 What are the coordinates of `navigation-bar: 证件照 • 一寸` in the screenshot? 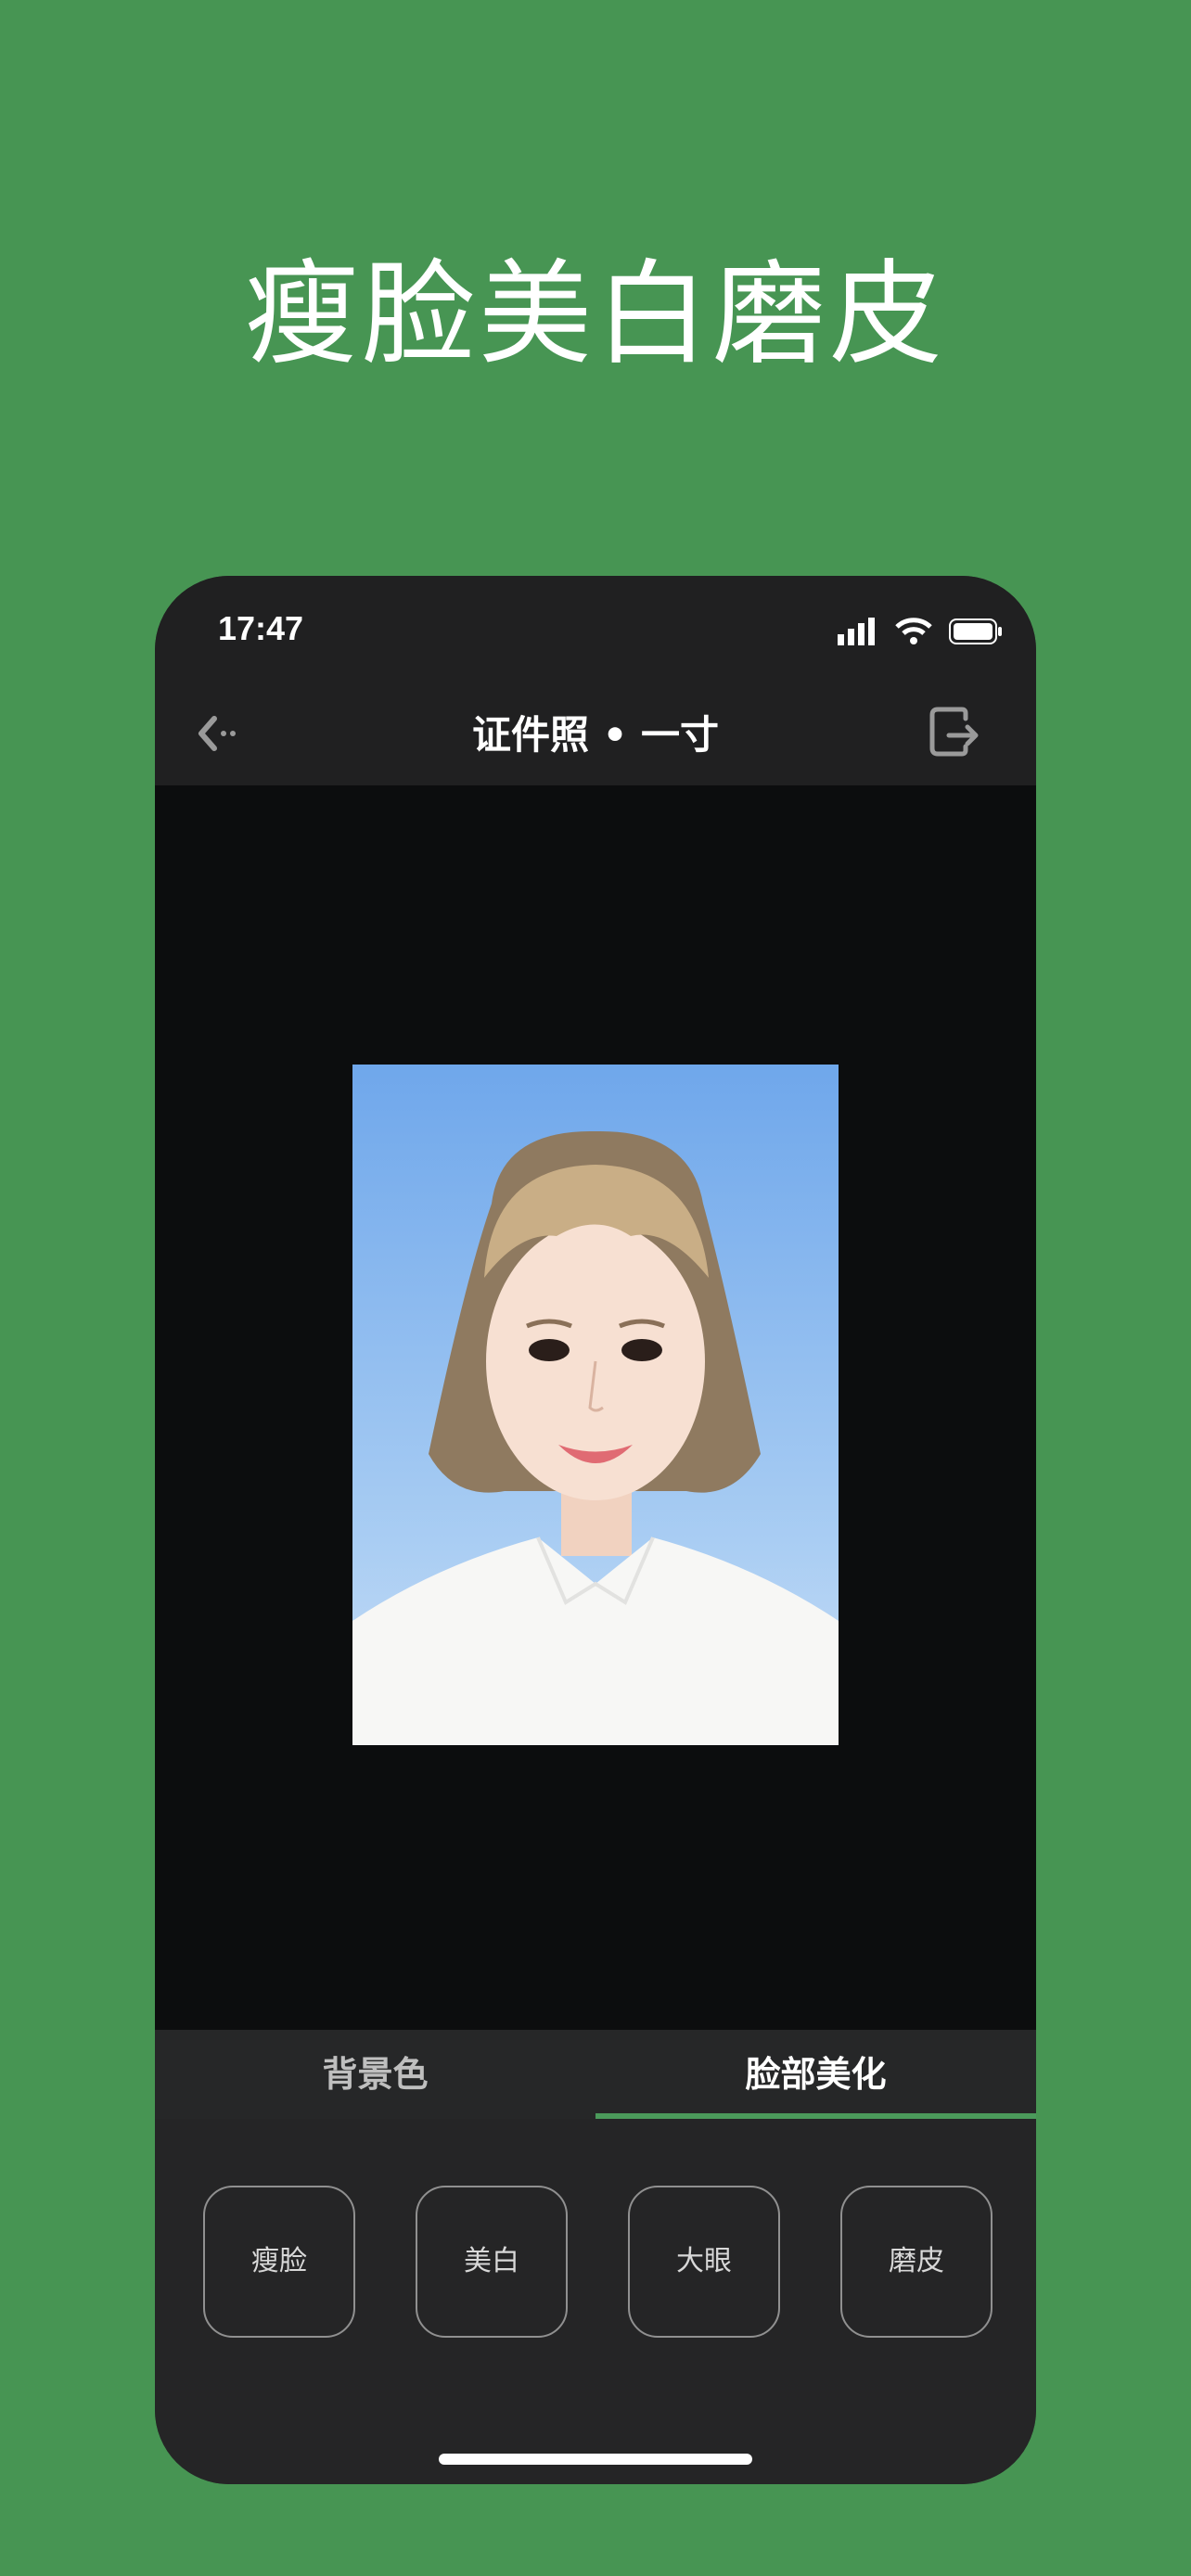 It's located at (595, 732).